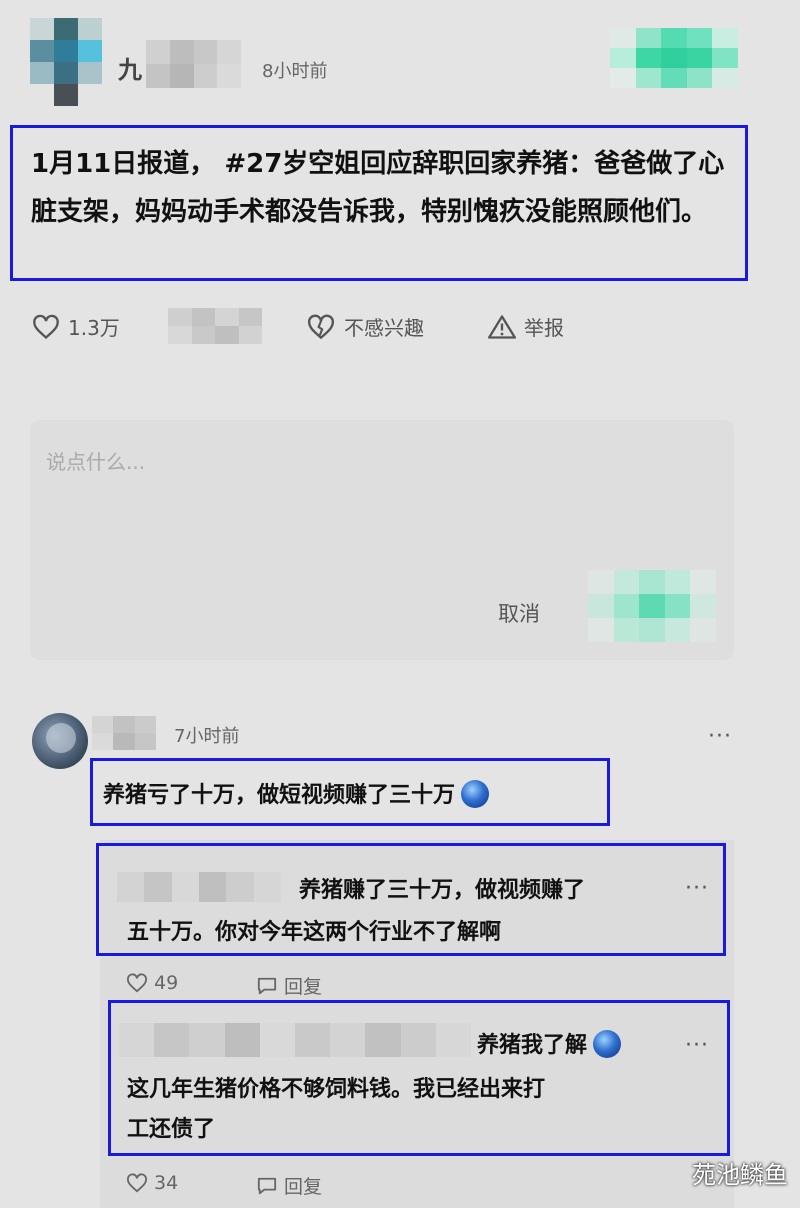 The width and height of the screenshot is (800, 1208). What do you see at coordinates (314, 932) in the screenshot?
I see `reply-text-line2: 五十万。你对今年这两个行业不了解啊` at bounding box center [314, 932].